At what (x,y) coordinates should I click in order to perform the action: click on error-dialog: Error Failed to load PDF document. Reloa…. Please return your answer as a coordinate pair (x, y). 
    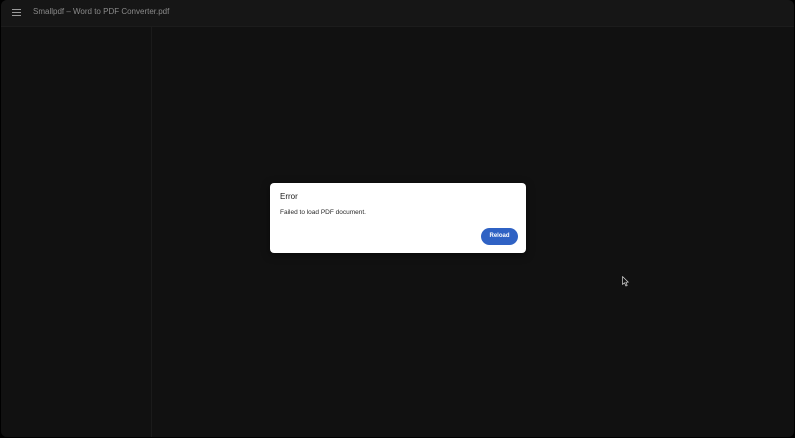
    Looking at the image, I should click on (398, 218).